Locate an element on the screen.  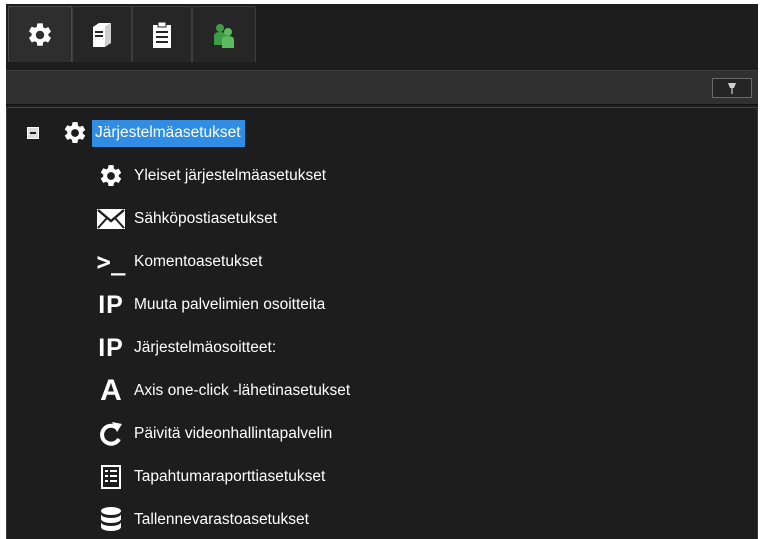
pin-button is located at coordinates (732, 88).